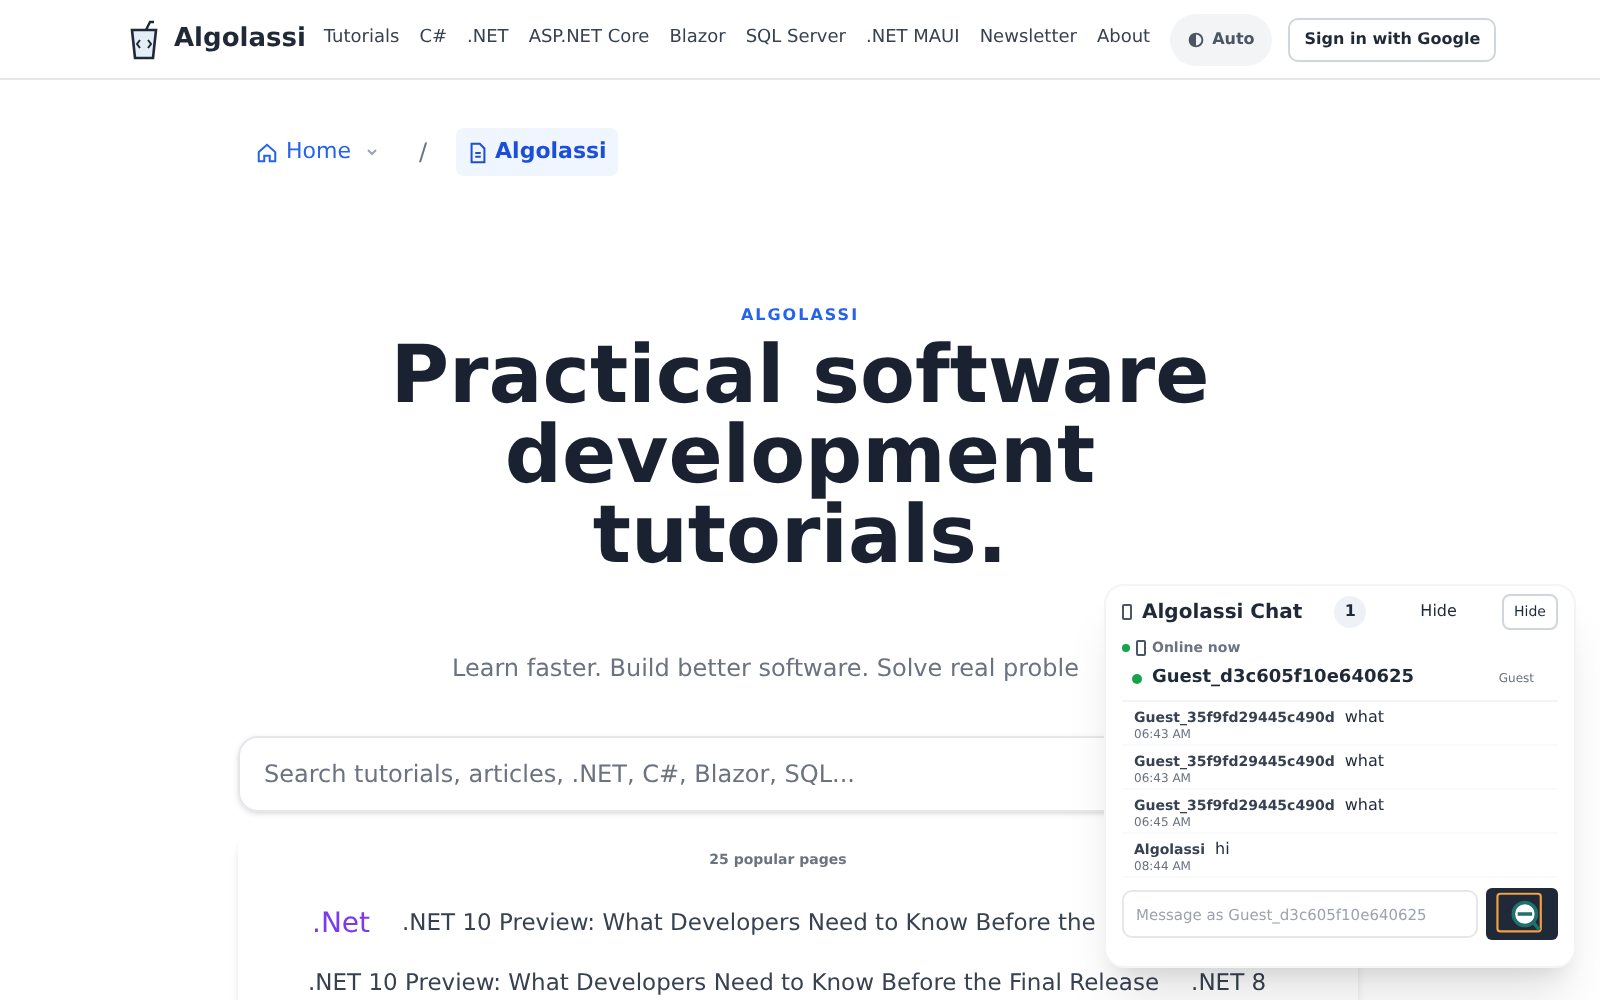  What do you see at coordinates (749, 924) in the screenshot?
I see `article-link: .NET 10 Preview: What Developers Need to Know Before the` at bounding box center [749, 924].